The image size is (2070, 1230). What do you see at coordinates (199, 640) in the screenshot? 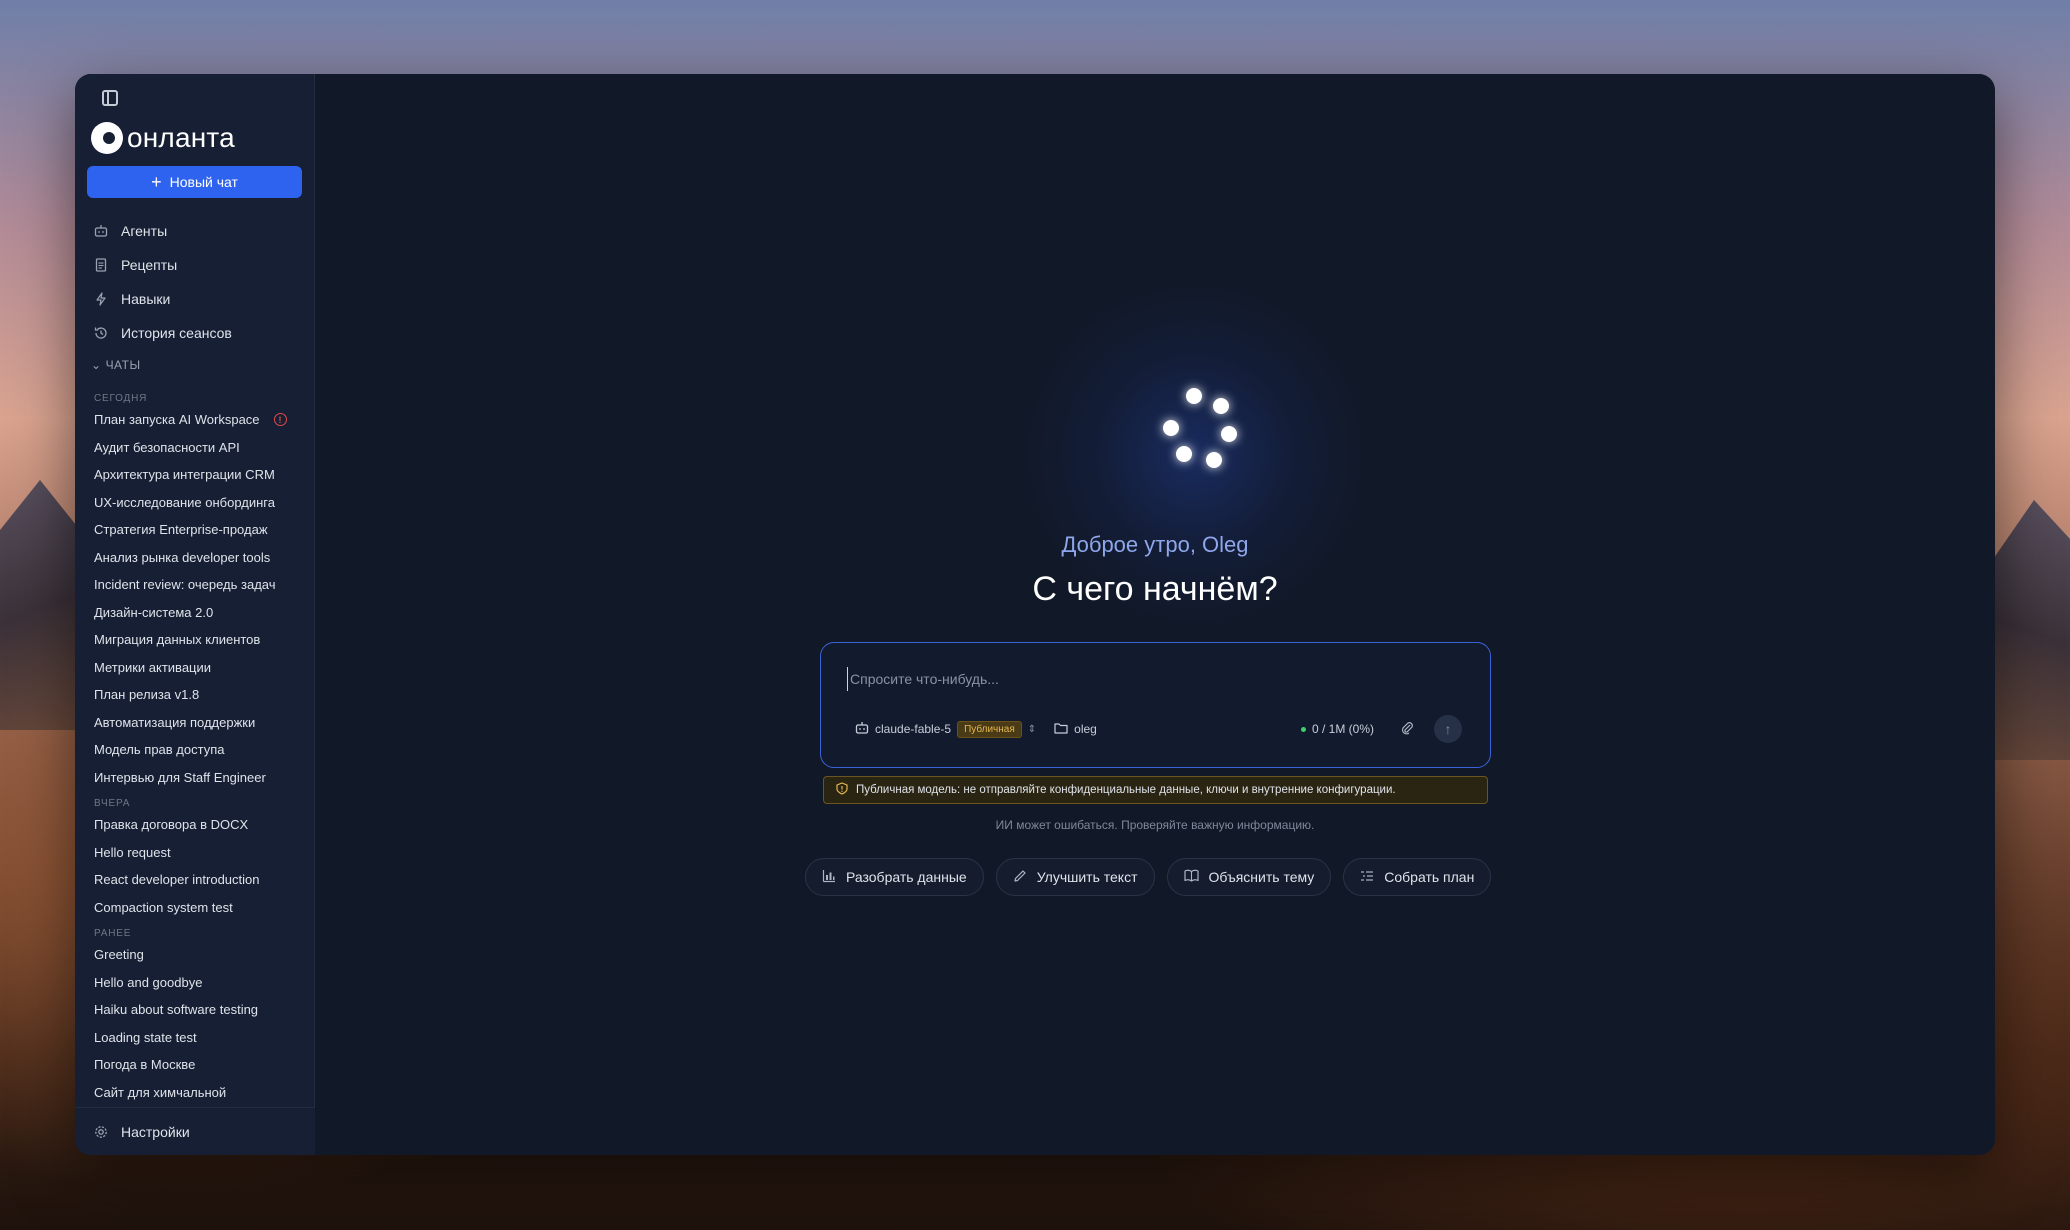
I see `list-item: Миграция данных клиентов` at bounding box center [199, 640].